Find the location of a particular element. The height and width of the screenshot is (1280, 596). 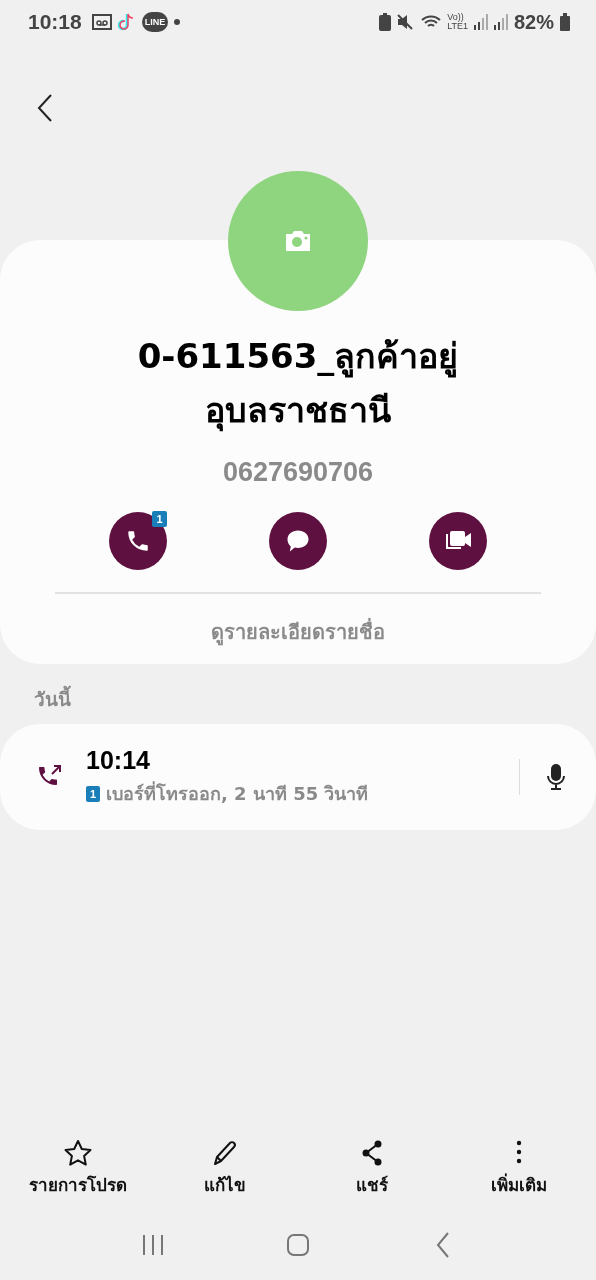

more-button: เพิ่มเติม is located at coordinates (518, 1168).